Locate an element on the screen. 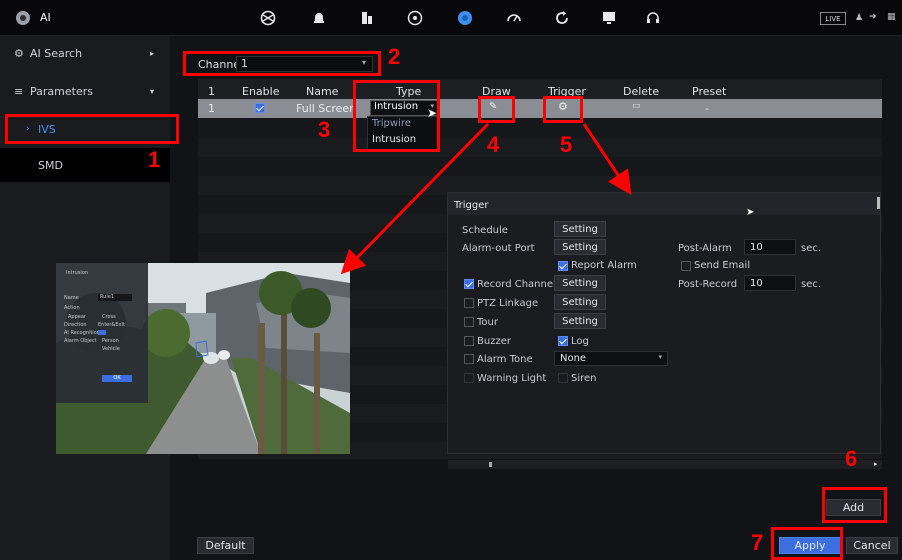 This screenshot has width=902, height=560. button-label: Cancel is located at coordinates (872, 545).